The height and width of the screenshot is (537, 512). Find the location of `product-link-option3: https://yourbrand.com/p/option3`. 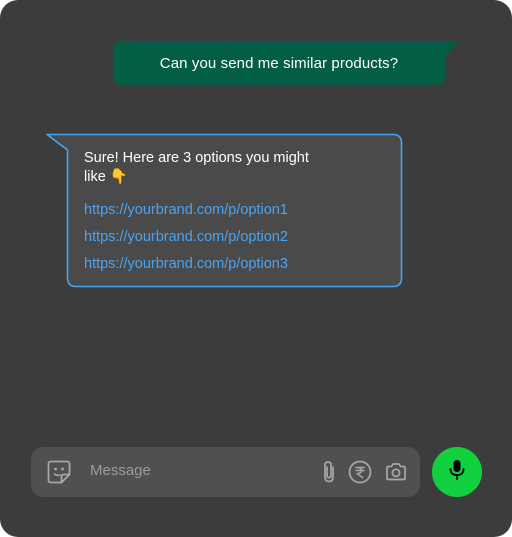

product-link-option3: https://yourbrand.com/p/option3 is located at coordinates (224, 264).